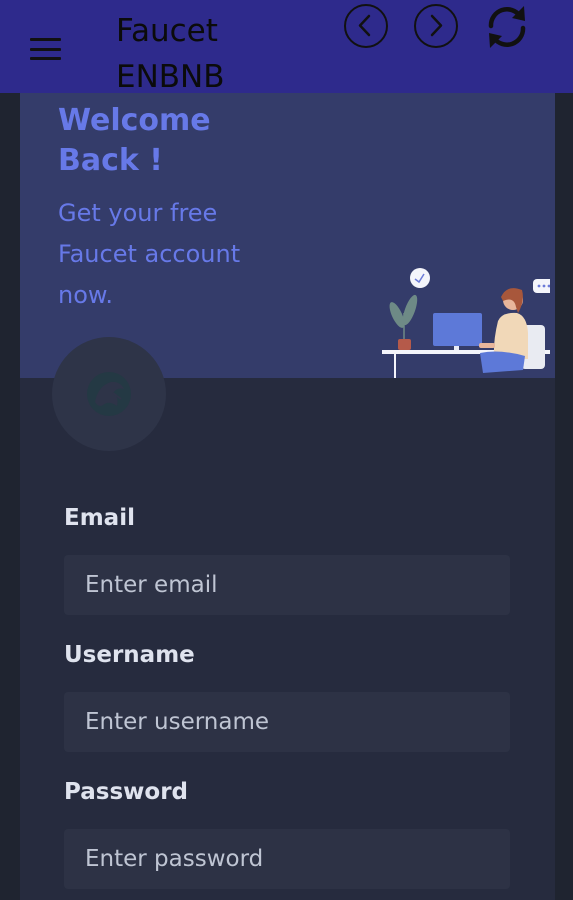 This screenshot has width=573, height=900. I want to click on forward-button, so click(436, 26).